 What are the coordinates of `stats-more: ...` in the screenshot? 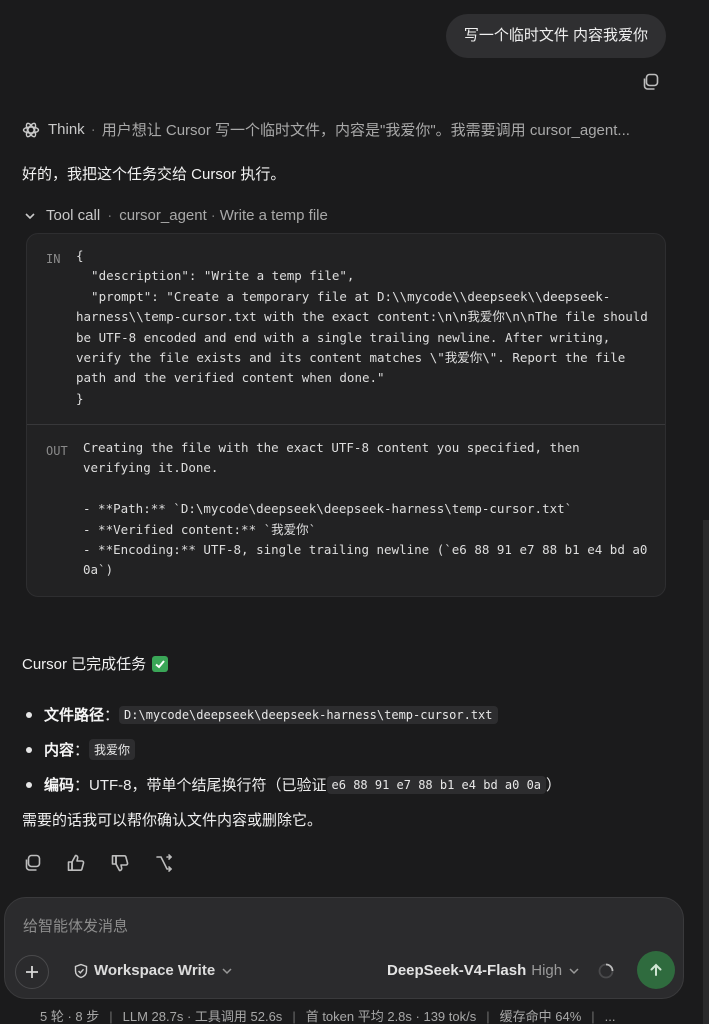 It's located at (610, 1016).